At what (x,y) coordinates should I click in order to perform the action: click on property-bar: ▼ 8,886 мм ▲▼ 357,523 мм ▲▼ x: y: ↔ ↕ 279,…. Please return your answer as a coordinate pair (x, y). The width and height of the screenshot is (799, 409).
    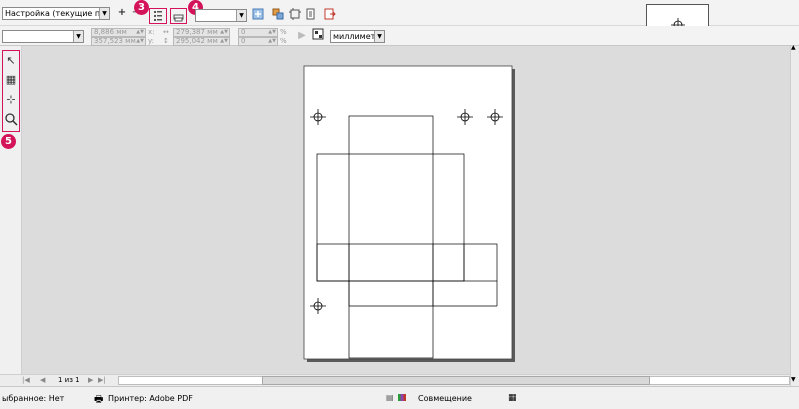
    Looking at the image, I should click on (399, 36).